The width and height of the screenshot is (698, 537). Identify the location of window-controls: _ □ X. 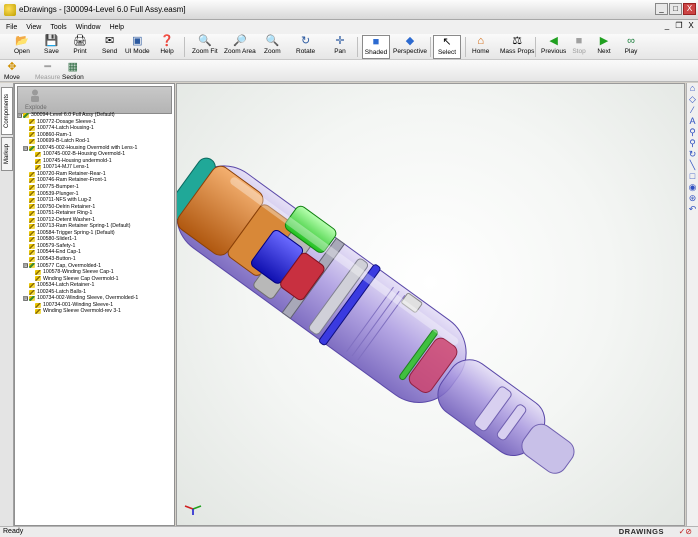
(675, 9).